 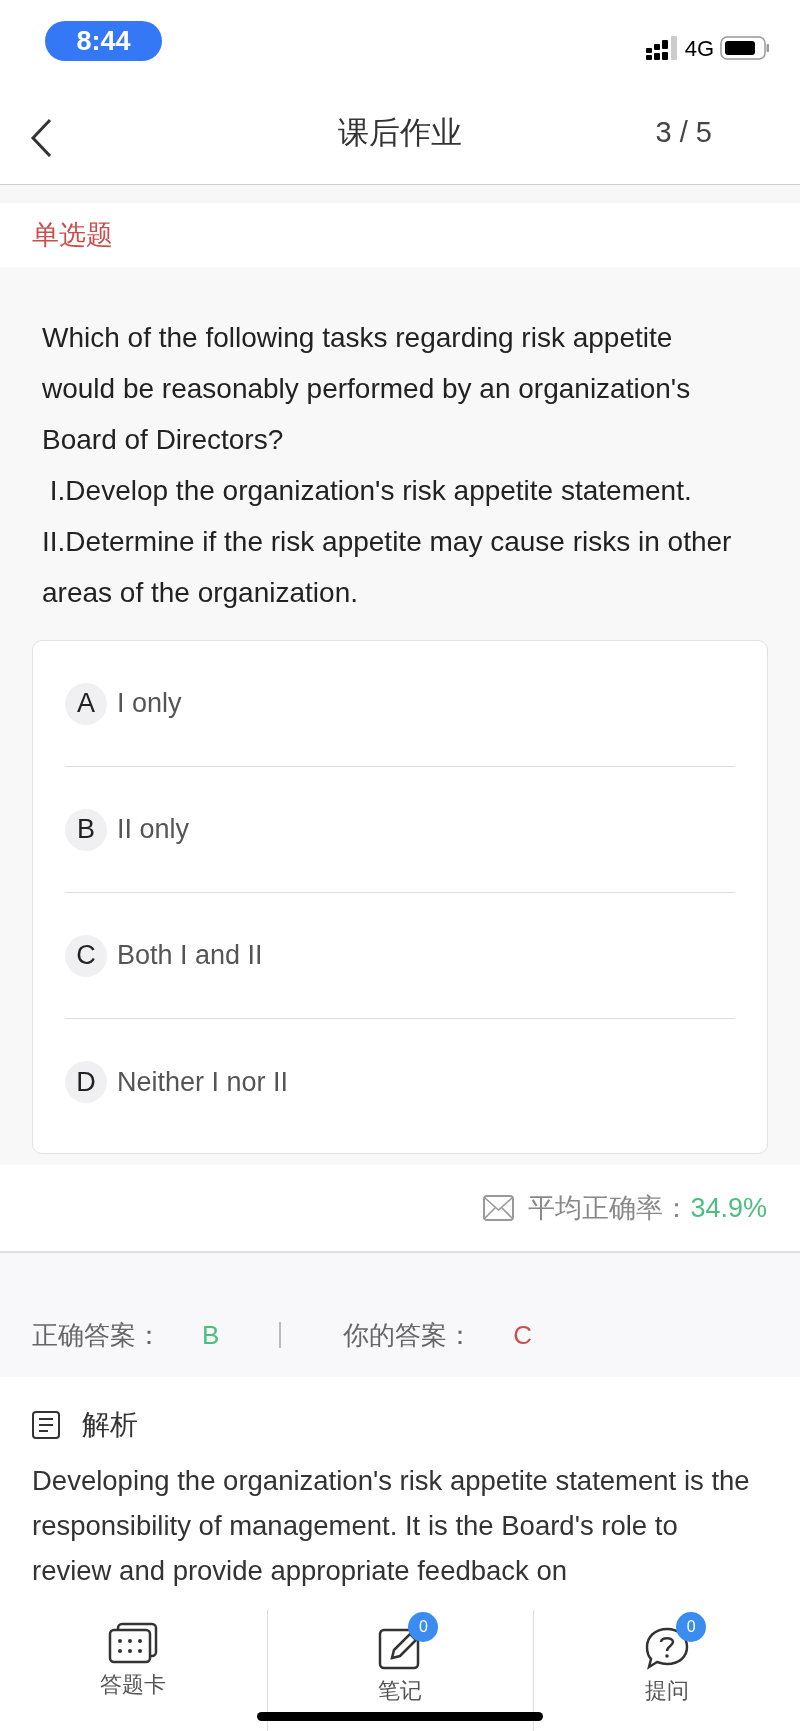 I want to click on section-title: 解析, so click(x=110, y=1425).